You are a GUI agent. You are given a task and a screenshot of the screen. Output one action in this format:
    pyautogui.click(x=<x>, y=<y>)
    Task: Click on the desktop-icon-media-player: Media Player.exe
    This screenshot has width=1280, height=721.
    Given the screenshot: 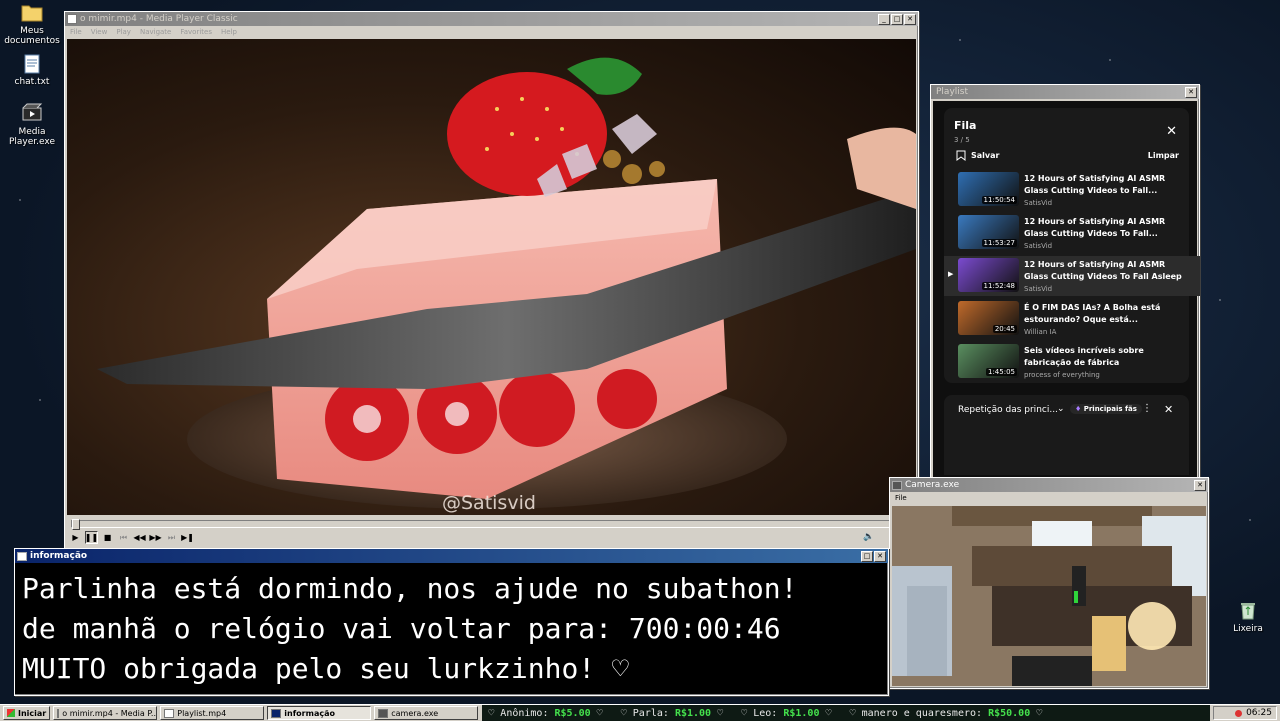 What is the action you would take?
    pyautogui.click(x=32, y=125)
    